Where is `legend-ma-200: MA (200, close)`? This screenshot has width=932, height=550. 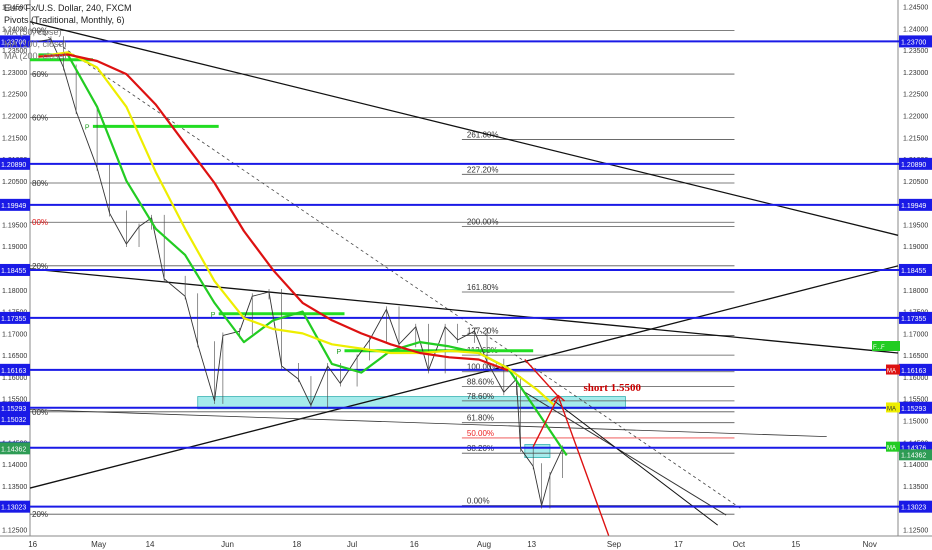
legend-ma-200: MA (200, close) is located at coordinates (35, 56).